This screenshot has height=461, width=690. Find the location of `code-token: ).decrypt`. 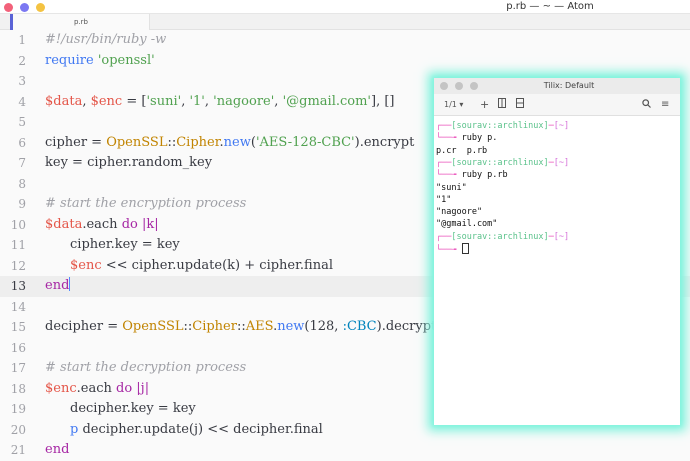

code-token: ).decrypt is located at coordinates (406, 326).